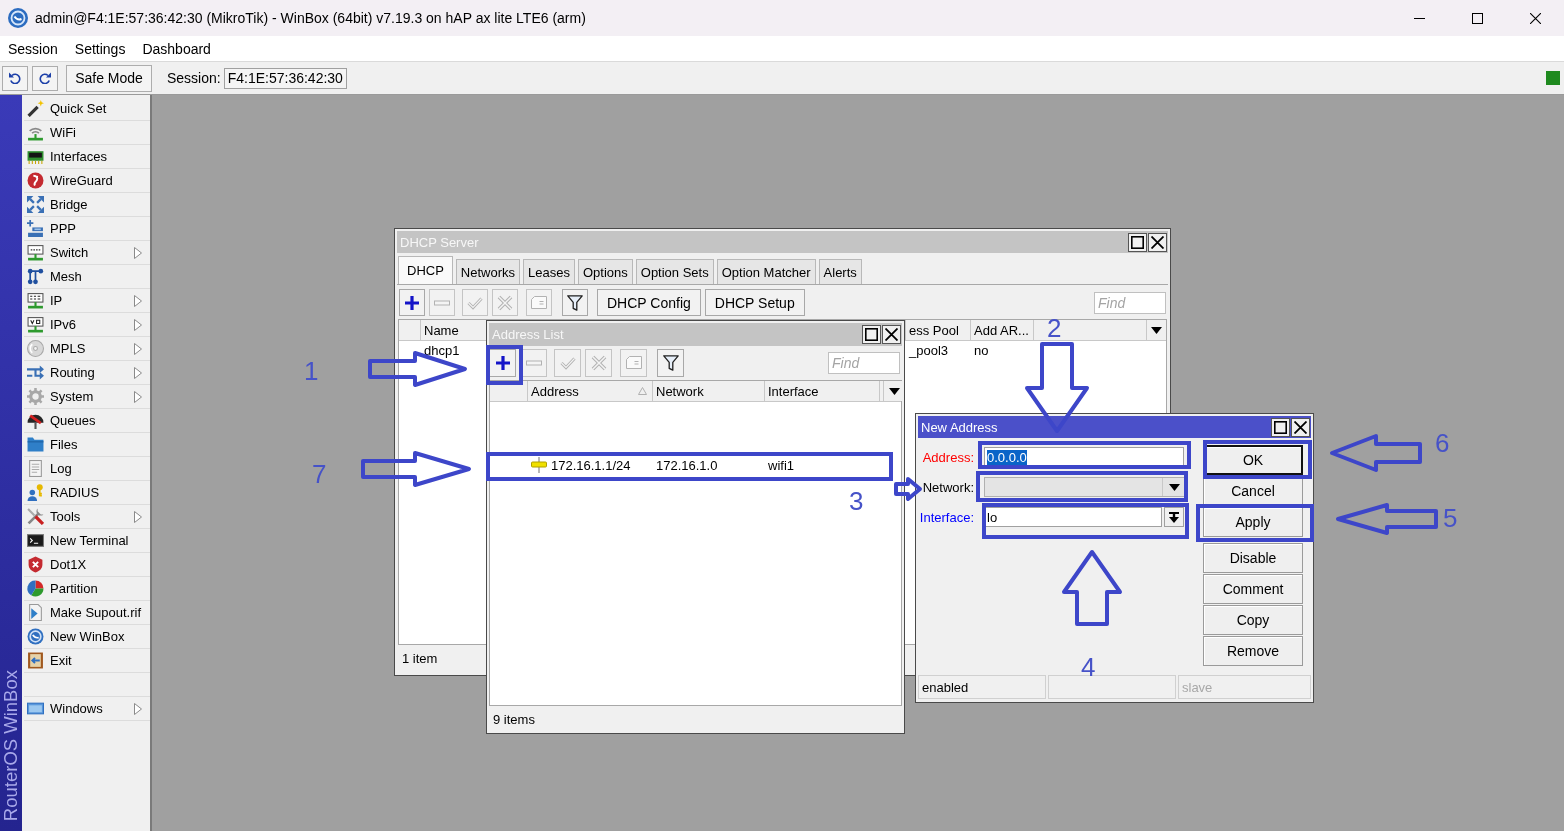  Describe the element at coordinates (87, 277) in the screenshot. I see `sidebar-item: Mesh` at that location.